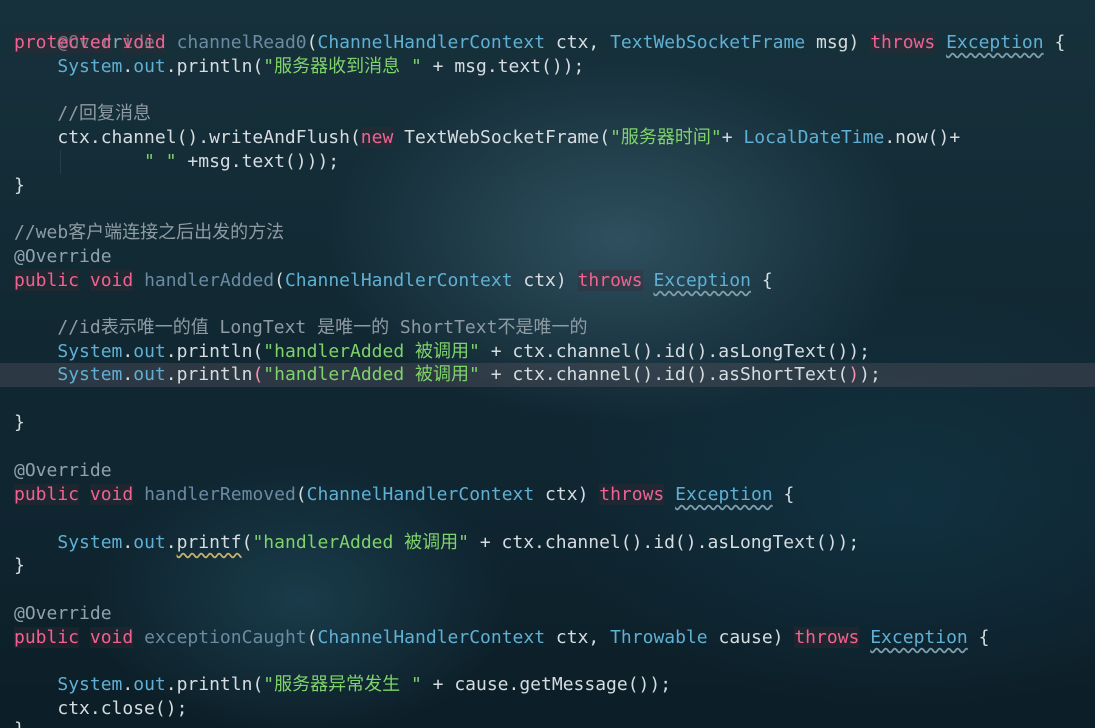 Image resolution: width=1095 pixels, height=728 pixels. I want to click on keyword: void, so click(111, 637).